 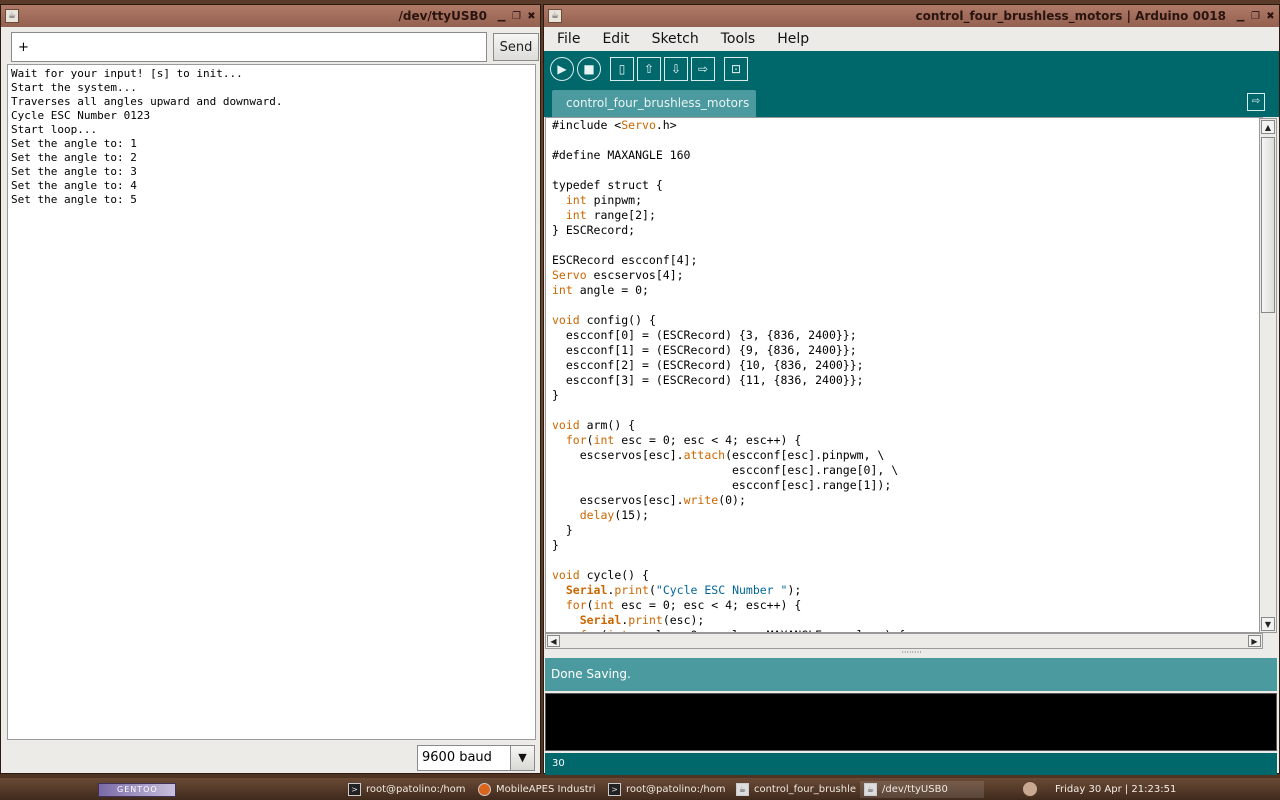 I want to click on send-button: Send, so click(x=516, y=47).